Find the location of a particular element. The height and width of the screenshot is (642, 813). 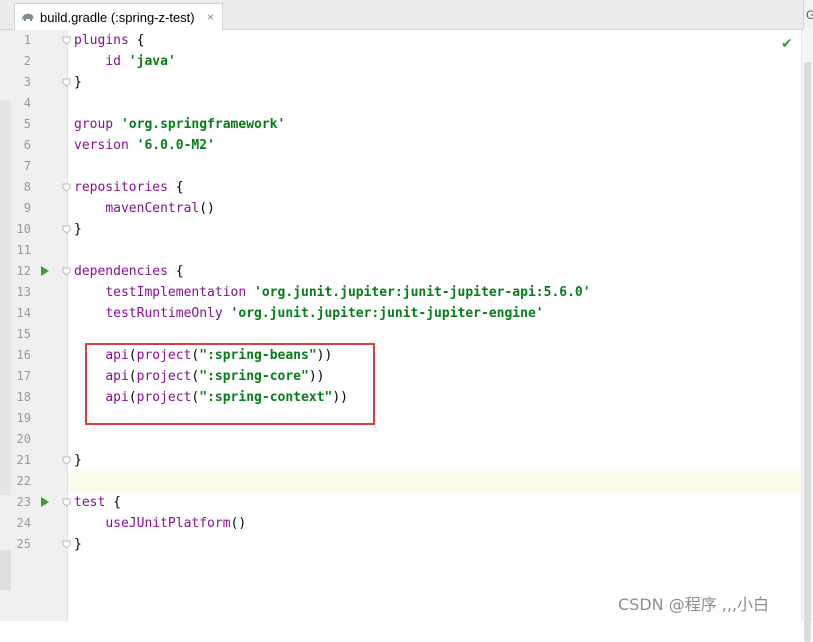

code-line: 2 id 'java' is located at coordinates (400, 61).